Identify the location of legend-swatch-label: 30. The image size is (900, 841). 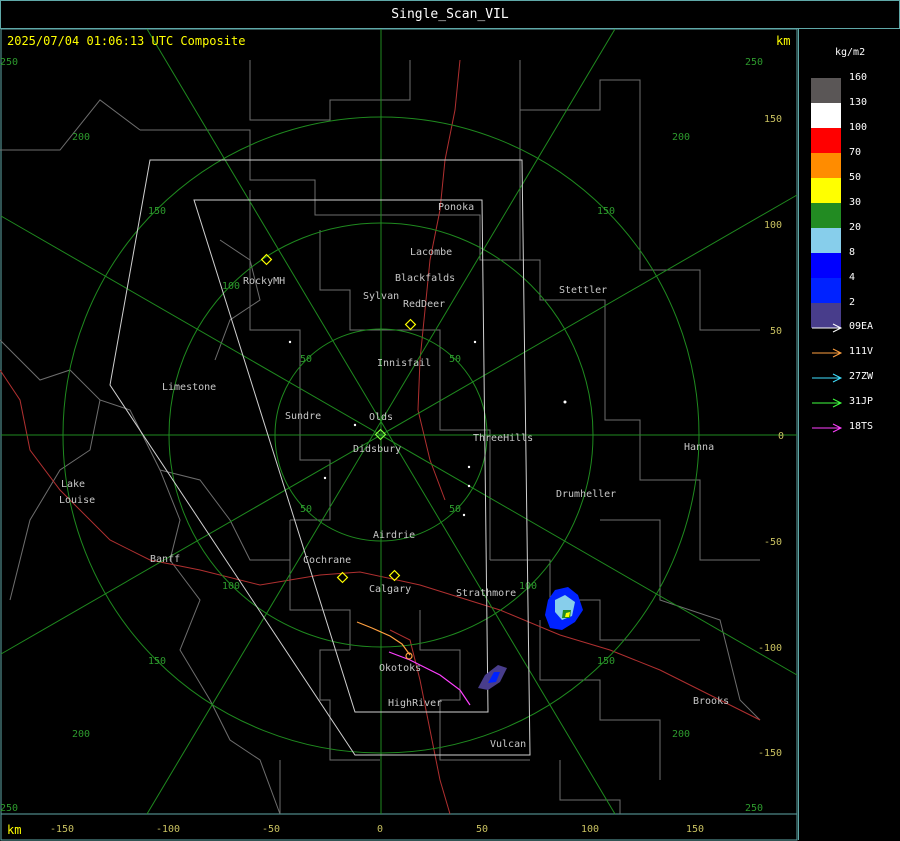
(855, 202).